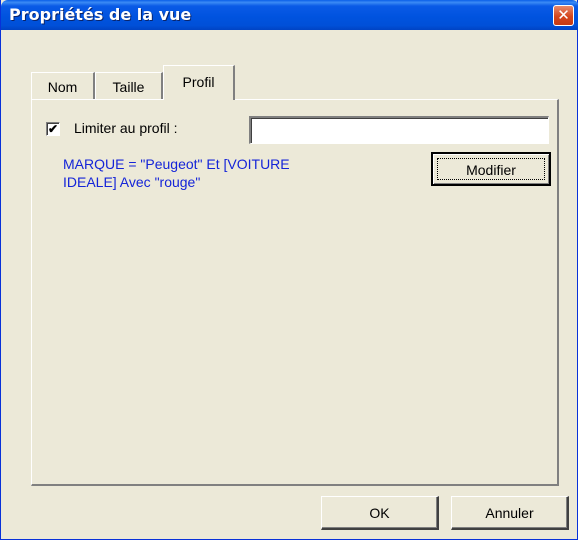  Describe the element at coordinates (63, 86) in the screenshot. I see `tab-nom: Nom` at that location.